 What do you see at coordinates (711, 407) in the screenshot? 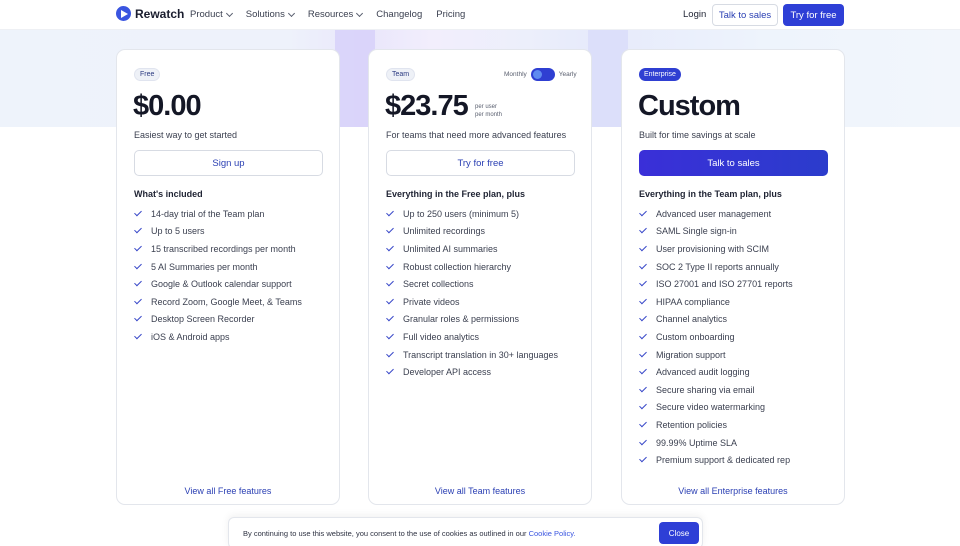
I see `feature-label: Secure video watermarking` at bounding box center [711, 407].